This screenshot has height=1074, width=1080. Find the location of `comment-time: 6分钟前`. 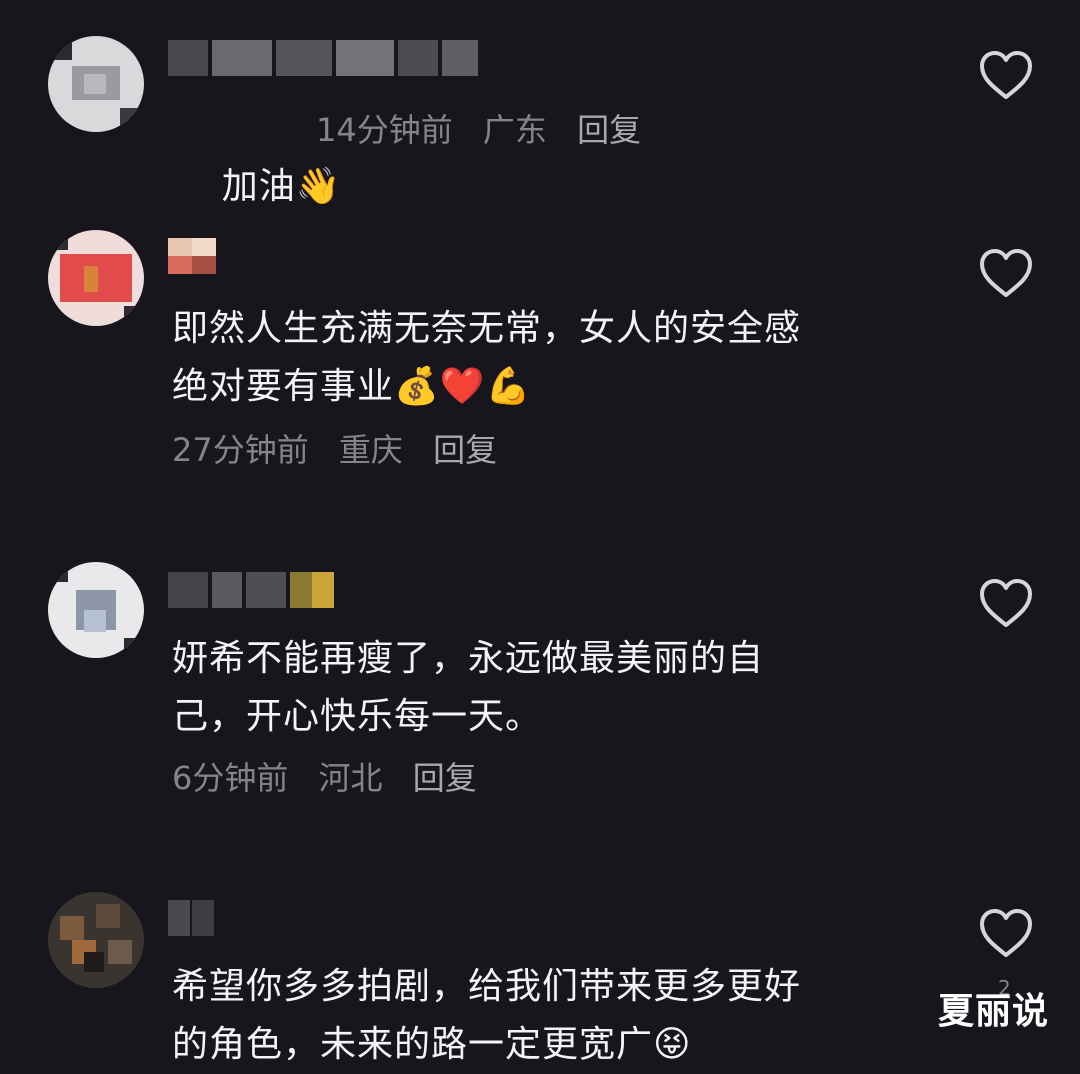

comment-time: 6分钟前 is located at coordinates (230, 778).